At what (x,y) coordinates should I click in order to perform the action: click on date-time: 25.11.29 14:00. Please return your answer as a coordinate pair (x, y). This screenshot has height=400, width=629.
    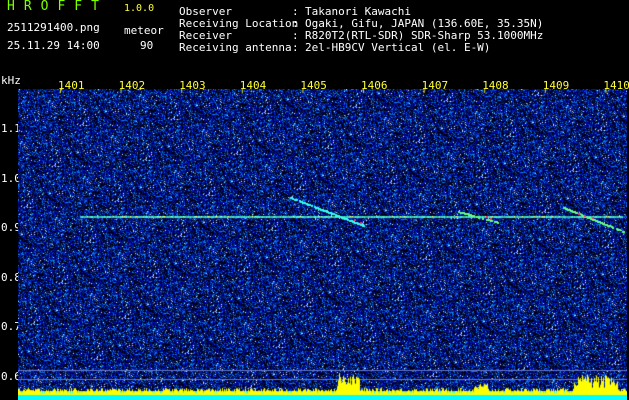
    Looking at the image, I should click on (53, 45).